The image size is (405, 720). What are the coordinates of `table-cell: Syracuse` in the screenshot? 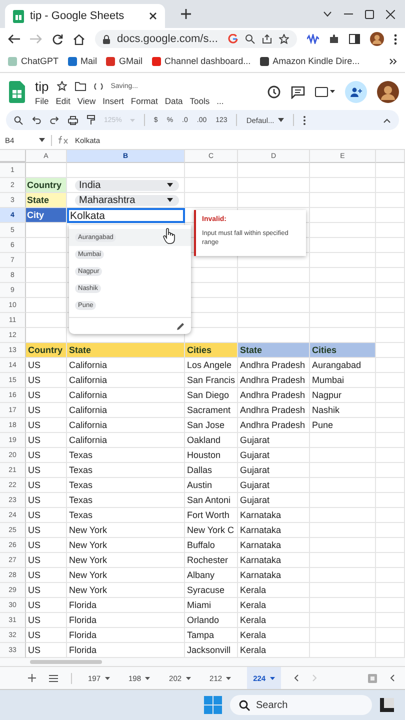 It's located at (211, 590).